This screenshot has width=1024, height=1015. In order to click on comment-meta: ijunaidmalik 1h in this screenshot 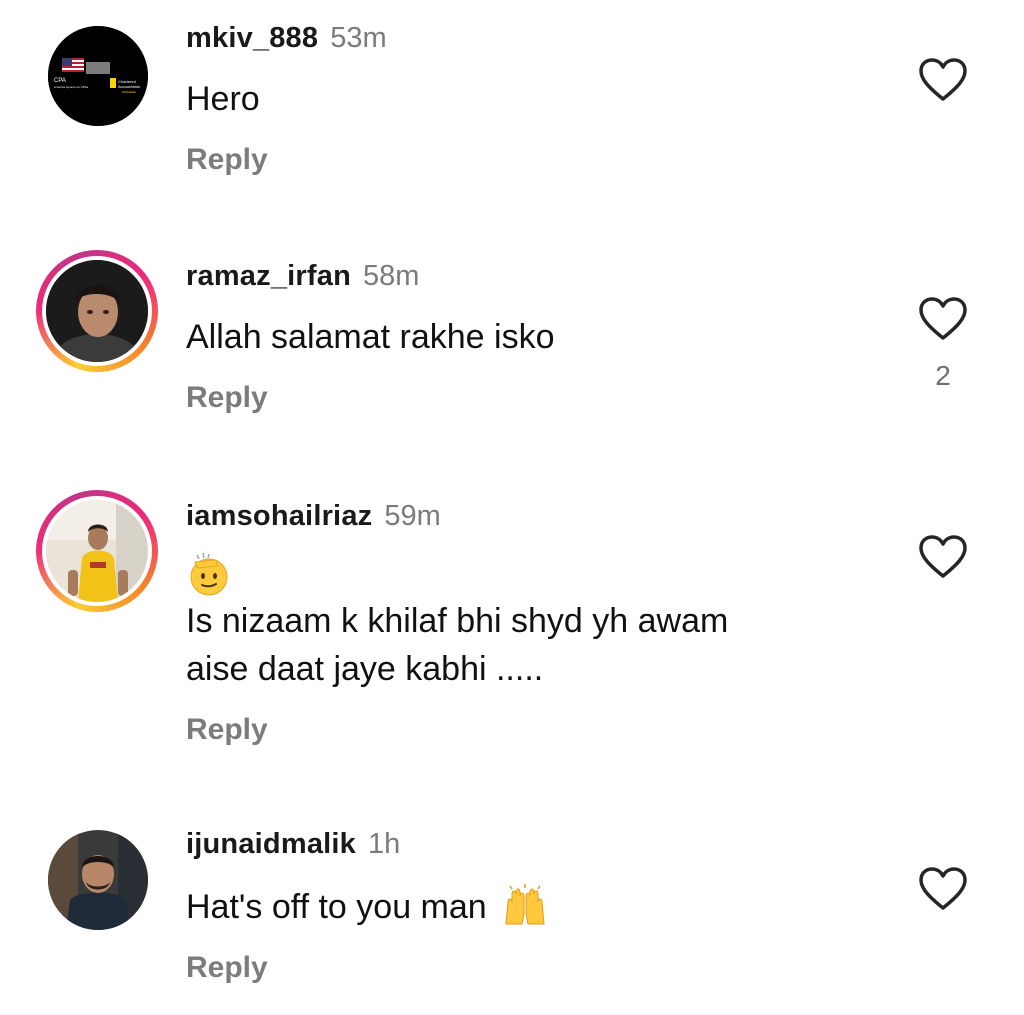, I will do `click(293, 844)`.